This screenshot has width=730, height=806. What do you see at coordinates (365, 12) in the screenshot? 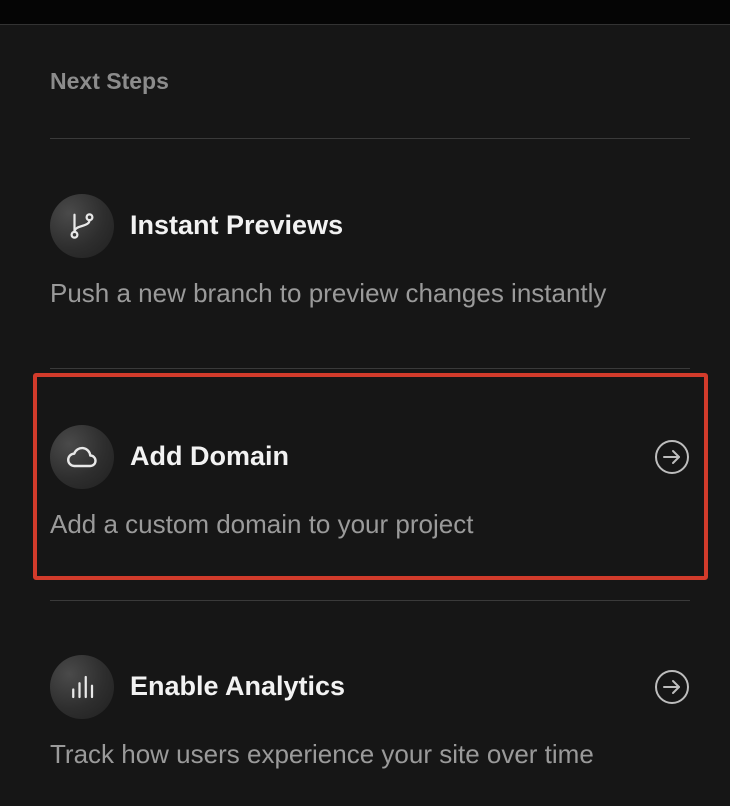
I see `top-bar` at bounding box center [365, 12].